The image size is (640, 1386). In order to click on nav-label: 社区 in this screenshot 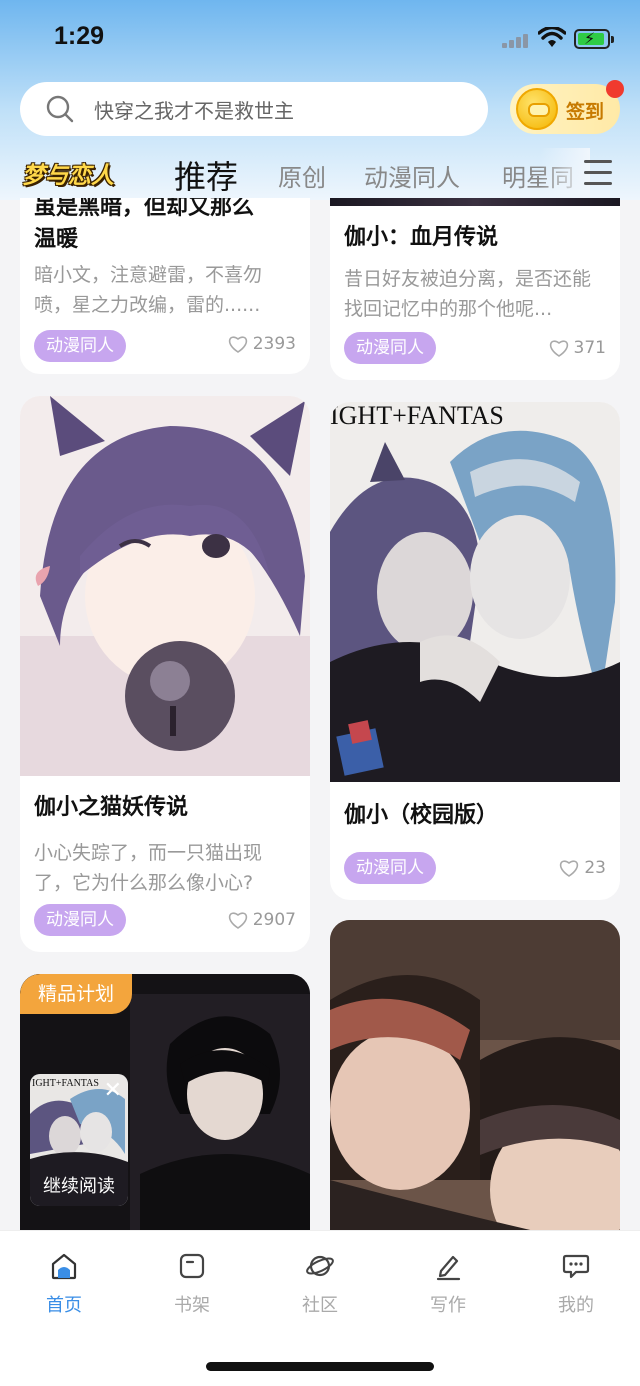, I will do `click(320, 1305)`.